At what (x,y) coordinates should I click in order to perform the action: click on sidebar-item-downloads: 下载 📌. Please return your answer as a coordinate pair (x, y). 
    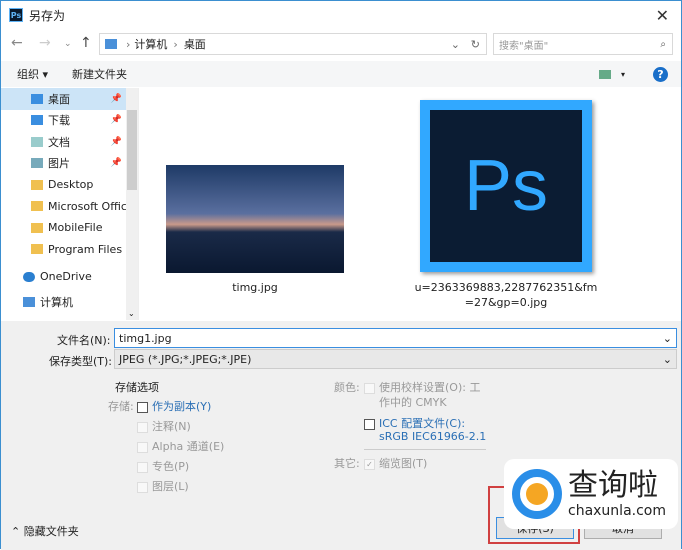
    Looking at the image, I should click on (69, 121).